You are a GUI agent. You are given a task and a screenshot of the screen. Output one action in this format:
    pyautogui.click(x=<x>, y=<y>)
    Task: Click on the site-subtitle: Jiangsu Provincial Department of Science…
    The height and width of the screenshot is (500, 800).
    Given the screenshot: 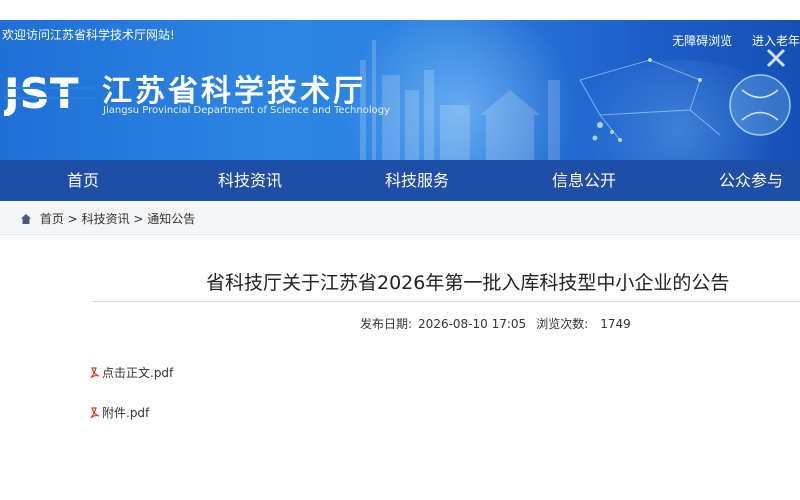 What is the action you would take?
    pyautogui.click(x=246, y=110)
    